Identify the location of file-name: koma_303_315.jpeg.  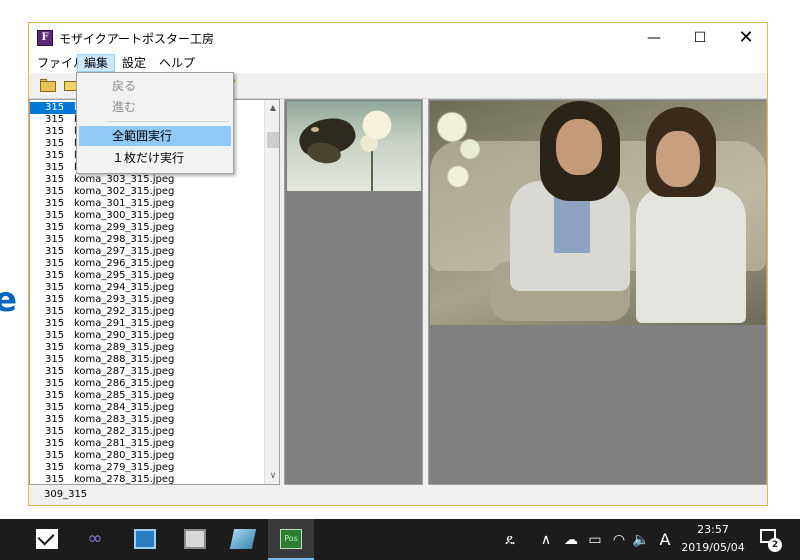
(124, 179).